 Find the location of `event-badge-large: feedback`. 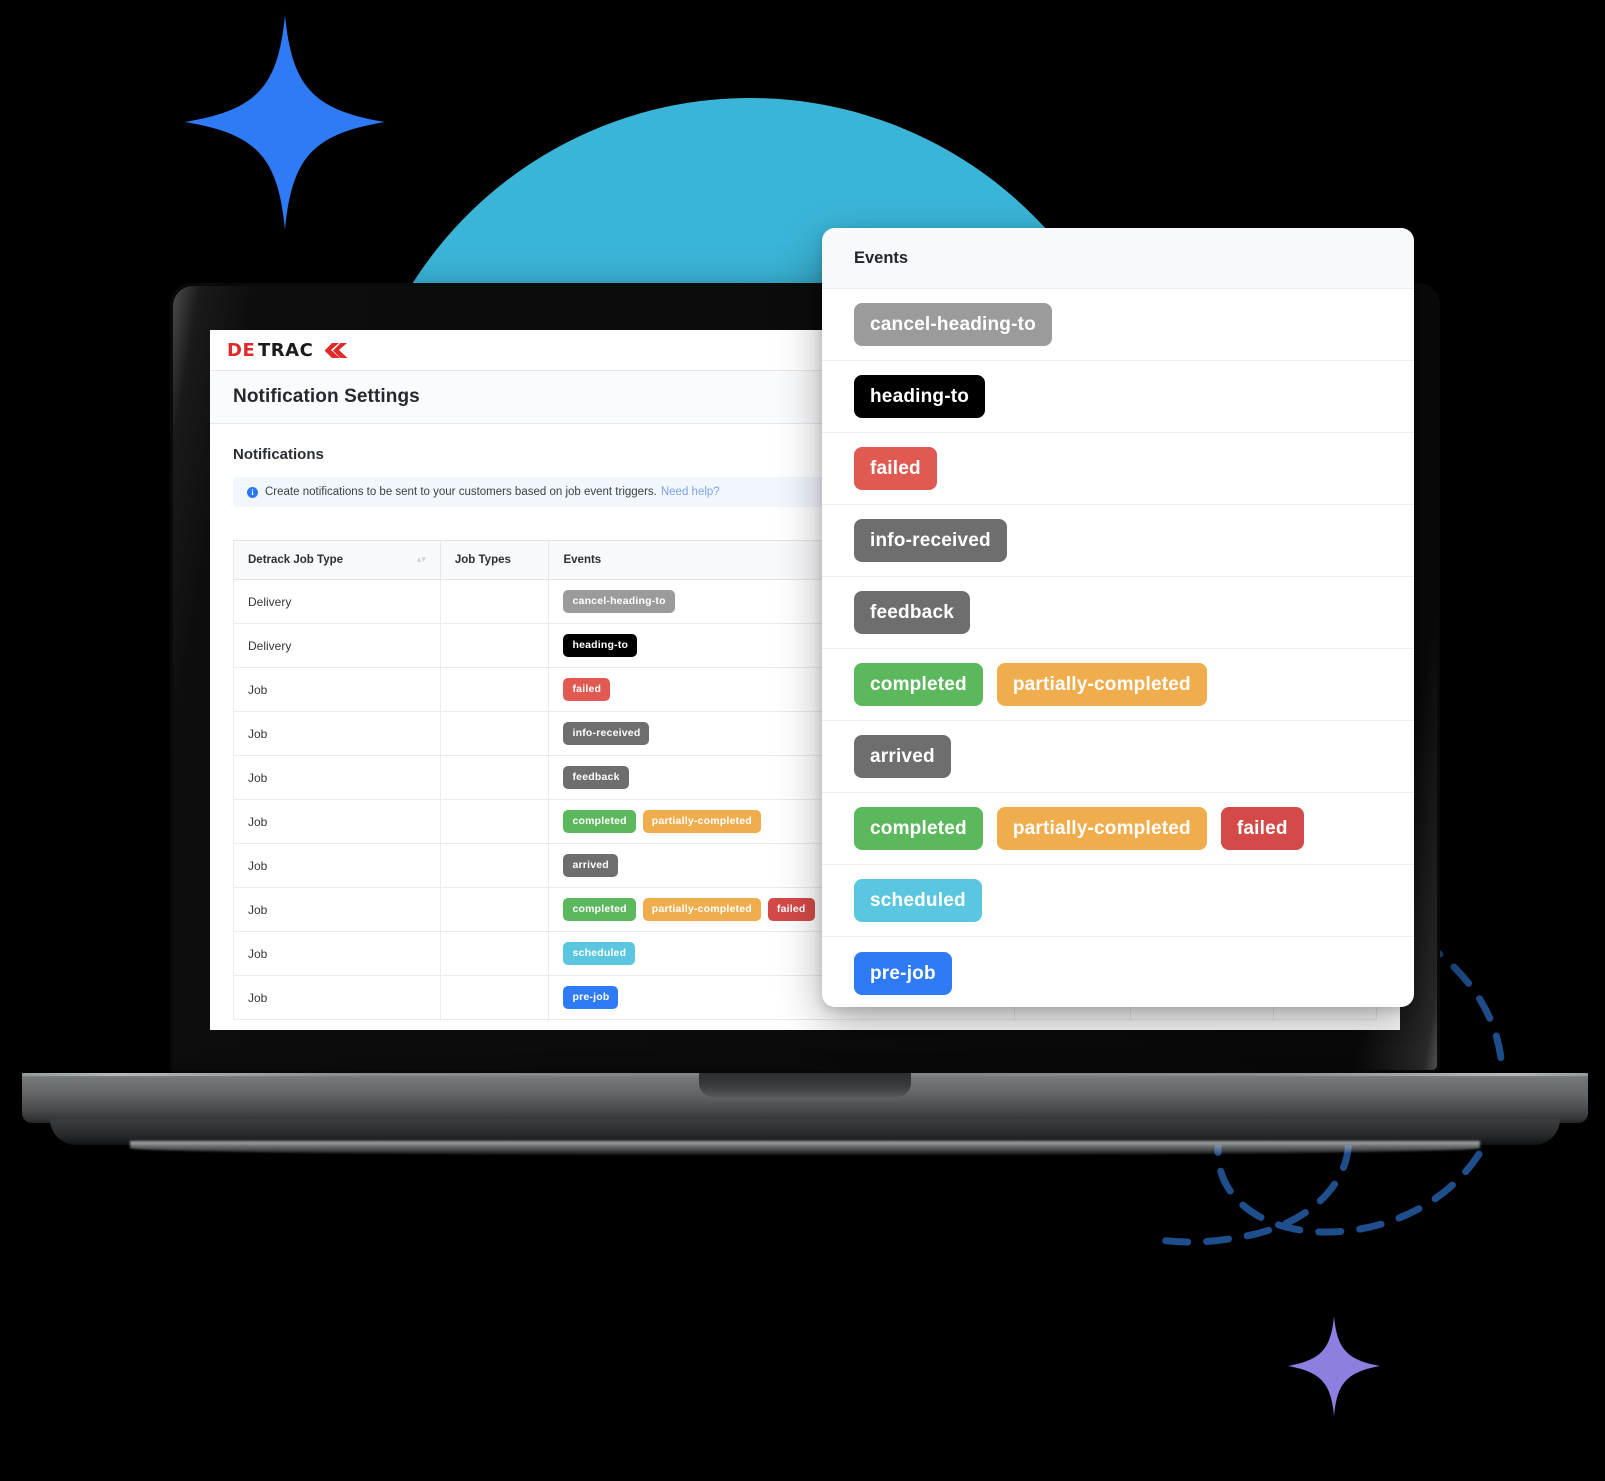

event-badge-large: feedback is located at coordinates (912, 612).